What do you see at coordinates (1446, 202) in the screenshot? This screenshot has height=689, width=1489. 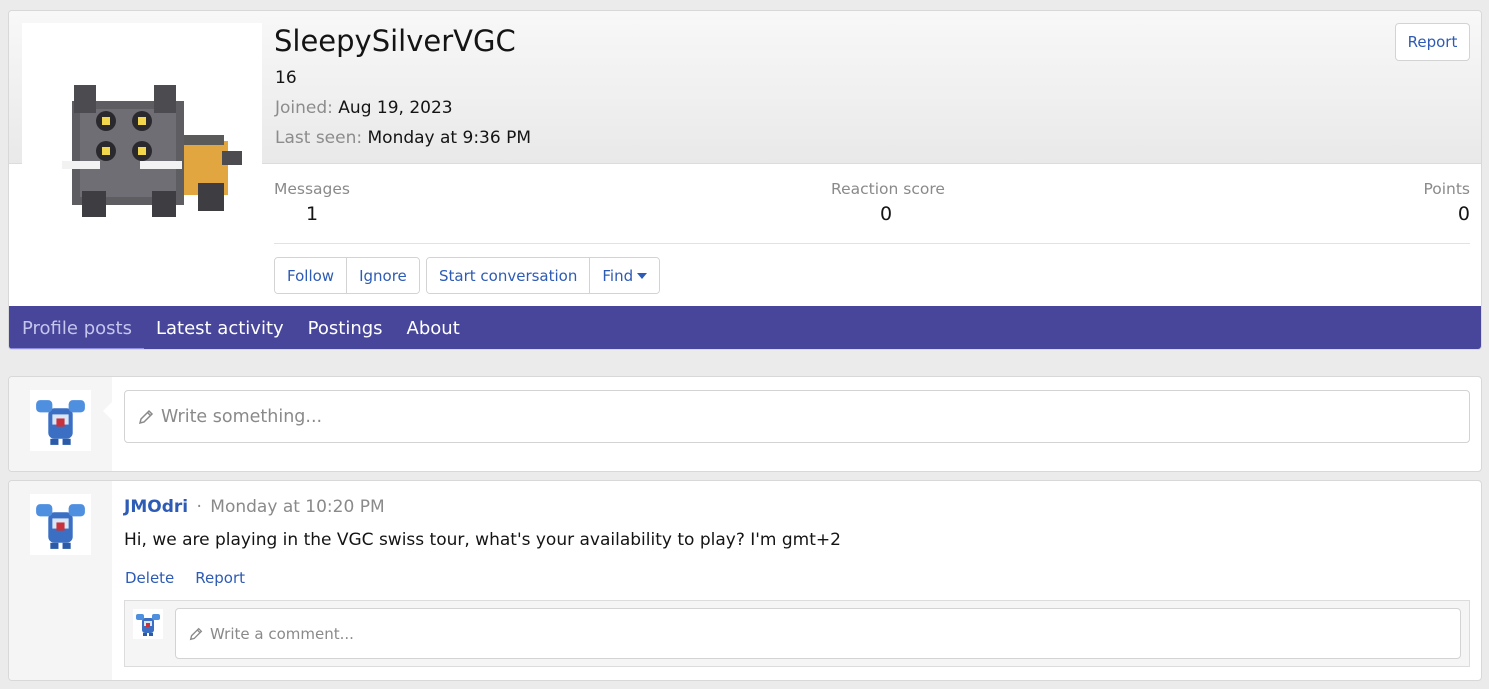 I see `stat-points: Points 0` at bounding box center [1446, 202].